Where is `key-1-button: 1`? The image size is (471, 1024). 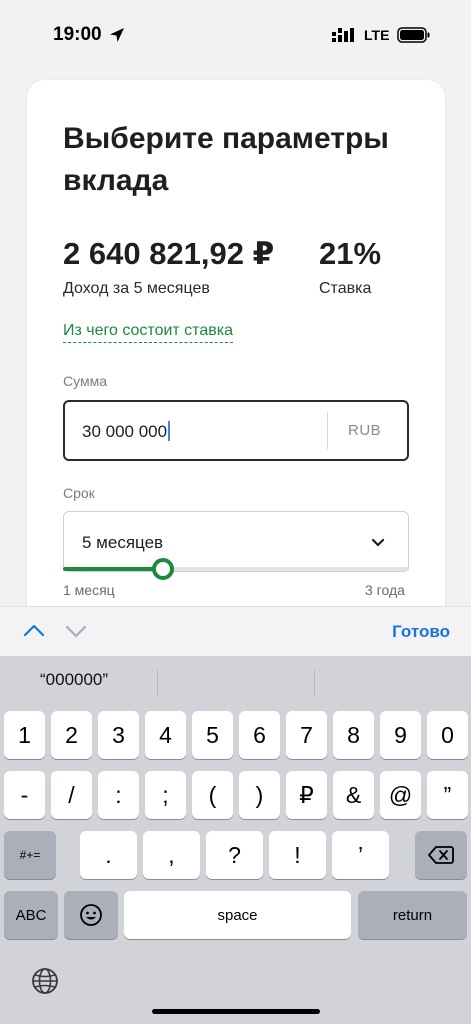 key-1-button: 1 is located at coordinates (24, 735).